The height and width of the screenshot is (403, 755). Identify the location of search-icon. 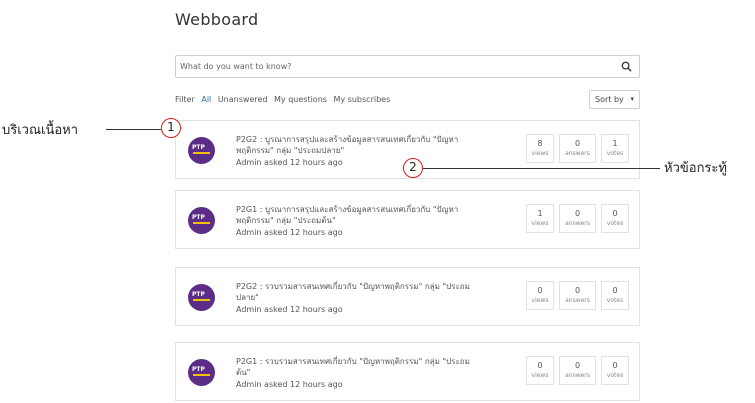
(626, 66).